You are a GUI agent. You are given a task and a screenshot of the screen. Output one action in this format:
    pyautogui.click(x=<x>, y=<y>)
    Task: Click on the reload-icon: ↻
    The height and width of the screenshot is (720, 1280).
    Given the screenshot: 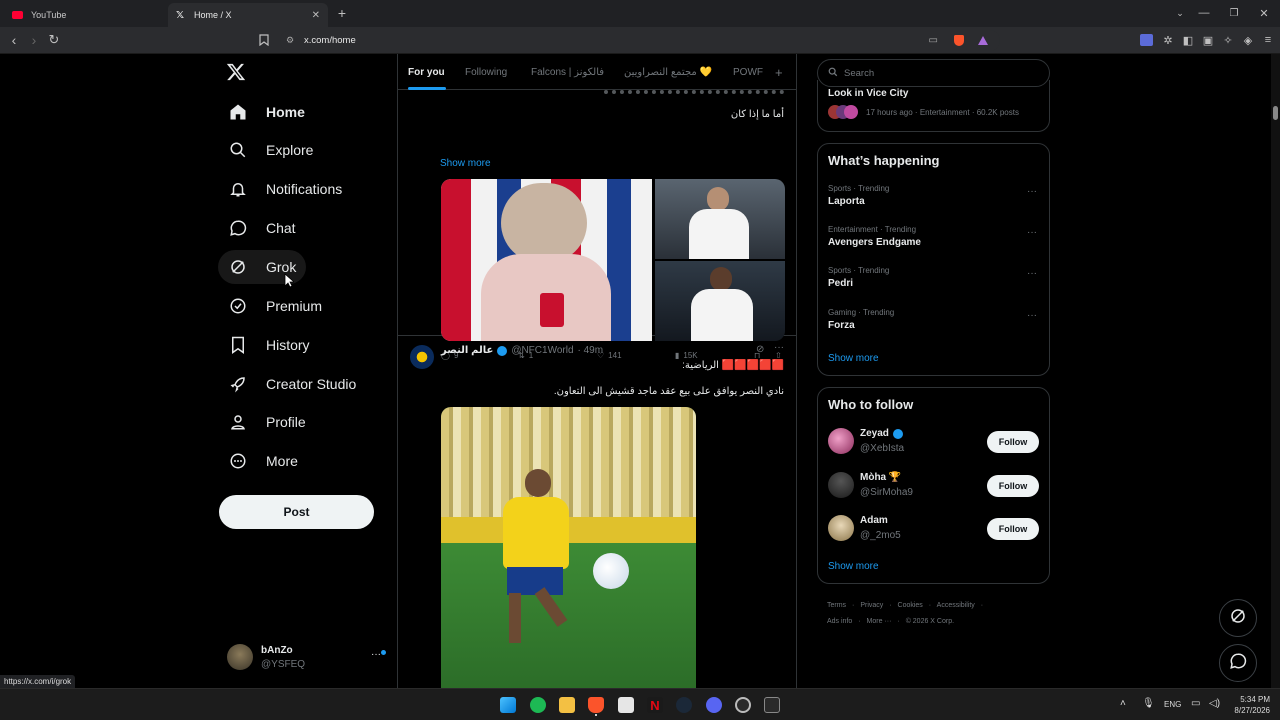 What is the action you would take?
    pyautogui.click(x=54, y=40)
    